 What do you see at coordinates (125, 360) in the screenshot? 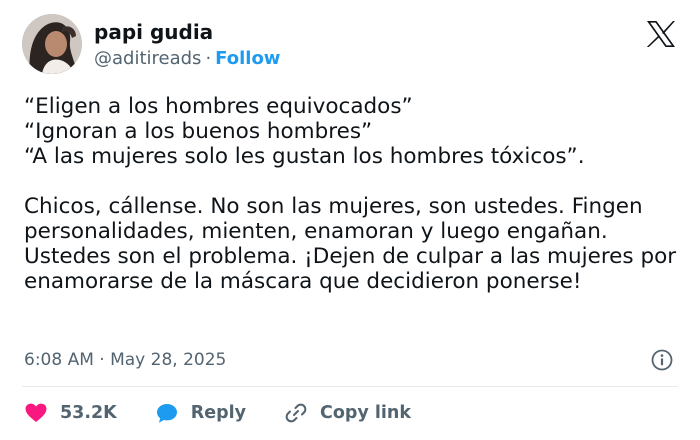
I see `tweet-timestamp: 6:08 AM · May 28, 2025` at bounding box center [125, 360].